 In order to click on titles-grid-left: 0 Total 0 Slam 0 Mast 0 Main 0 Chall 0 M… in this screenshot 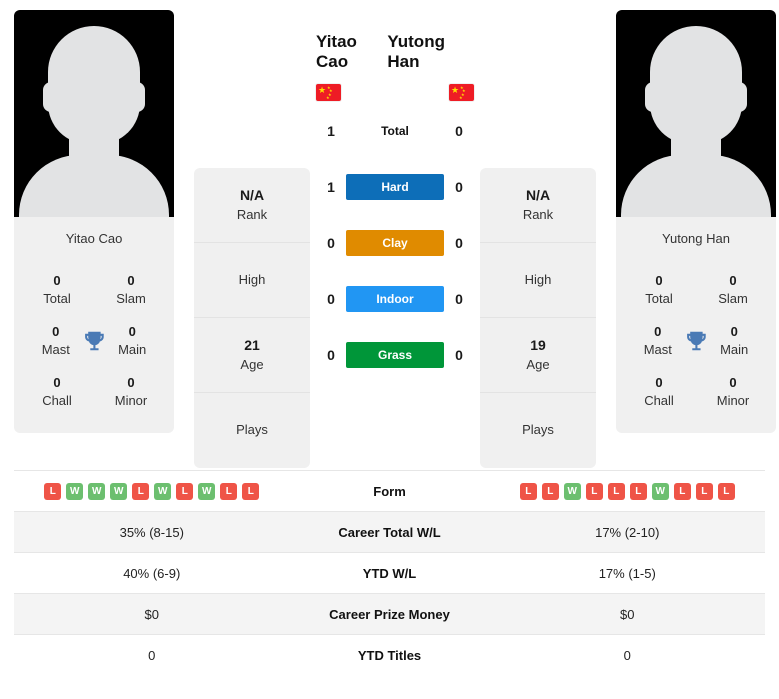, I will do `click(94, 345)`.